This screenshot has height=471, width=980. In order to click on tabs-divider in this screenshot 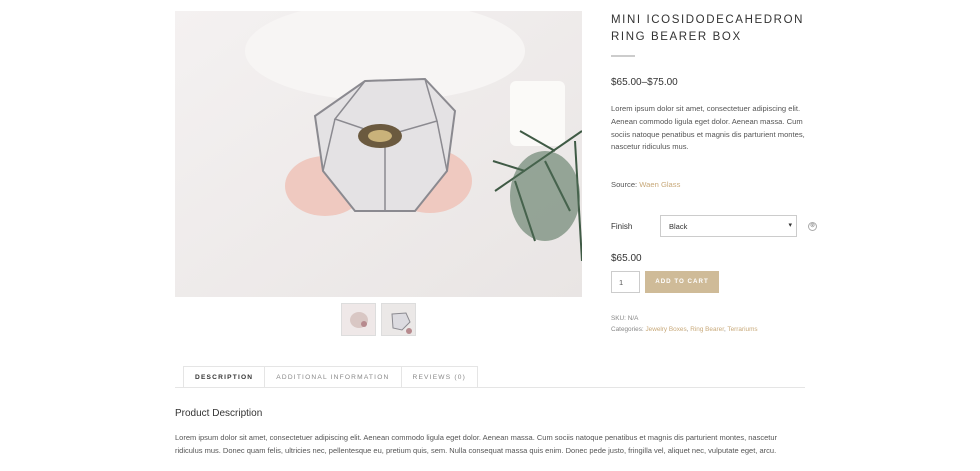, I will do `click(490, 387)`.